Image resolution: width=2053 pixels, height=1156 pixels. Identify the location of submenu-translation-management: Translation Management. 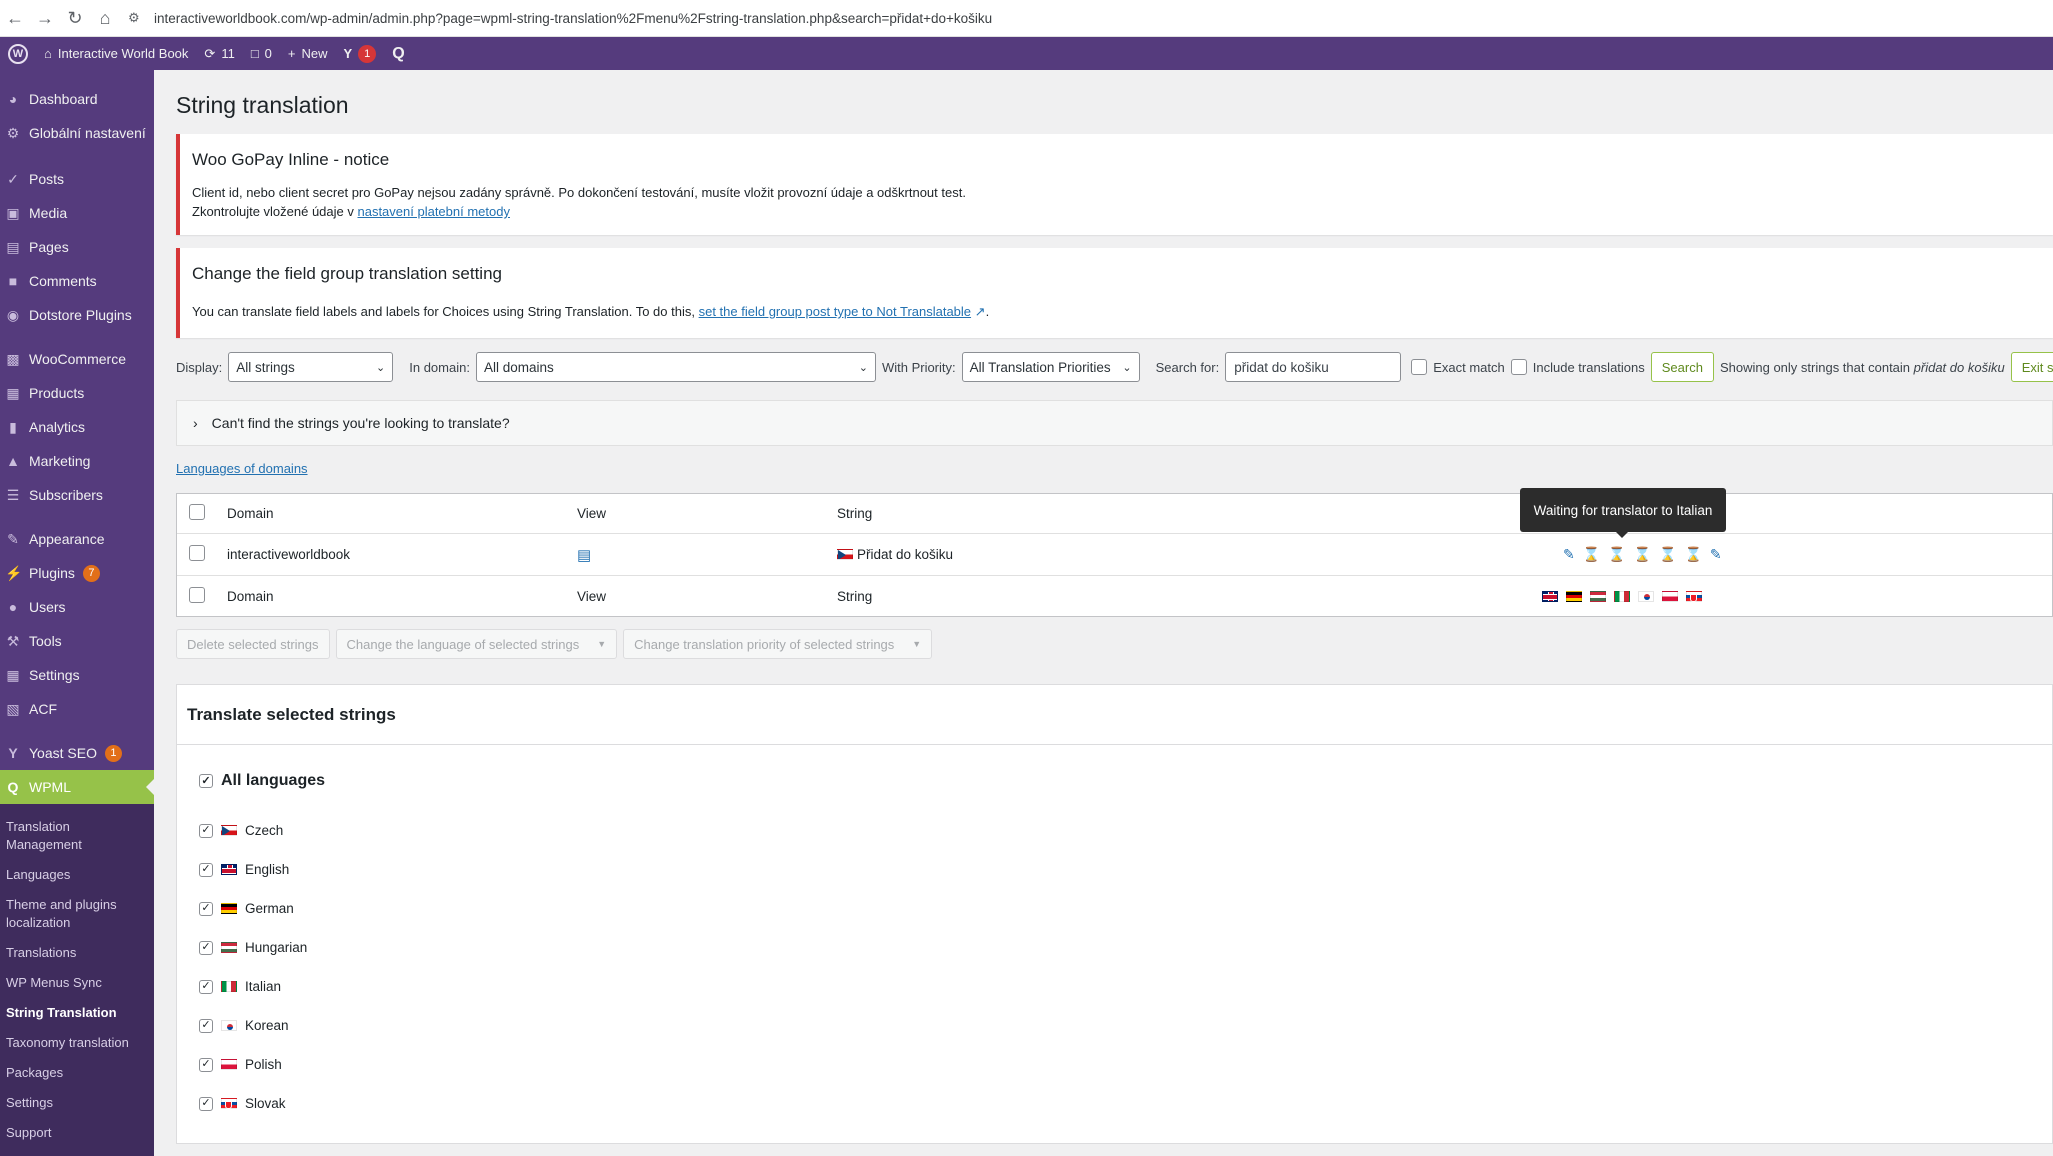
(77, 836).